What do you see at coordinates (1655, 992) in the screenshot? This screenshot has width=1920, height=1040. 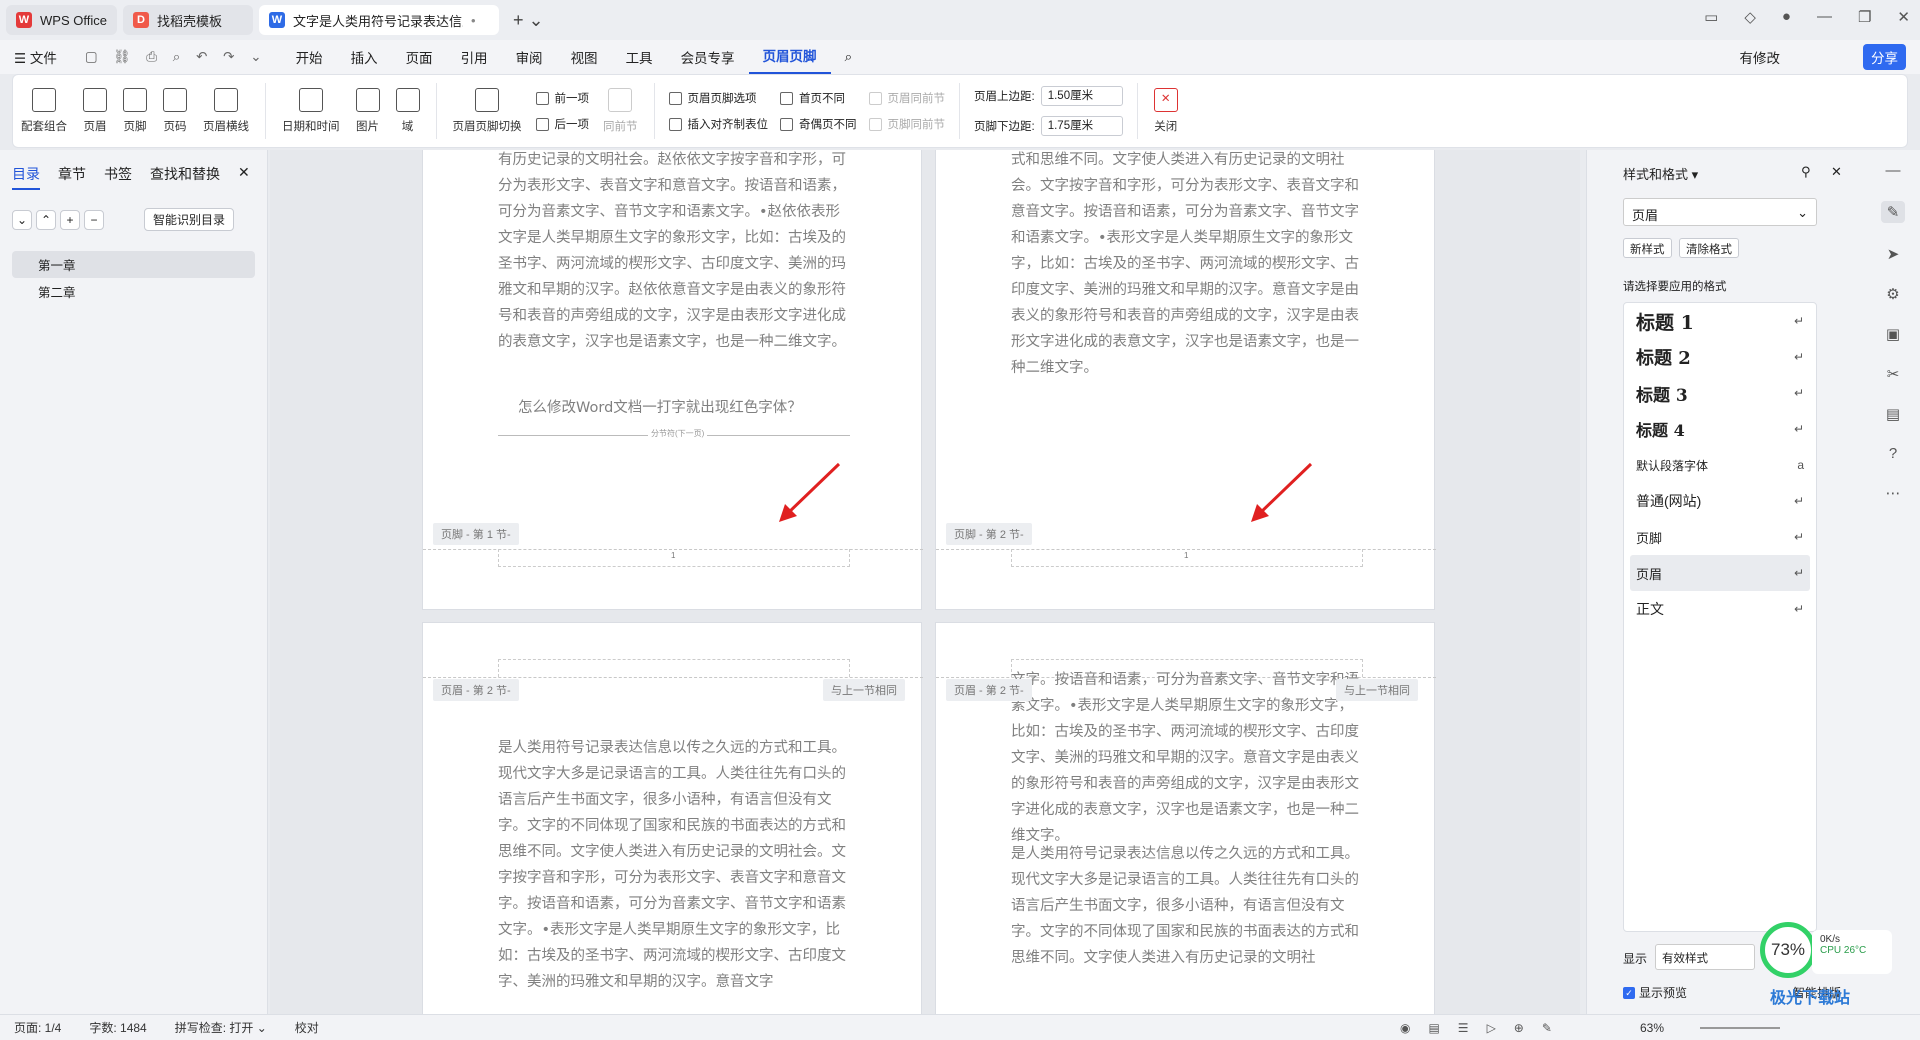 I see `preview-checkbox: ✓ 显示预览` at bounding box center [1655, 992].